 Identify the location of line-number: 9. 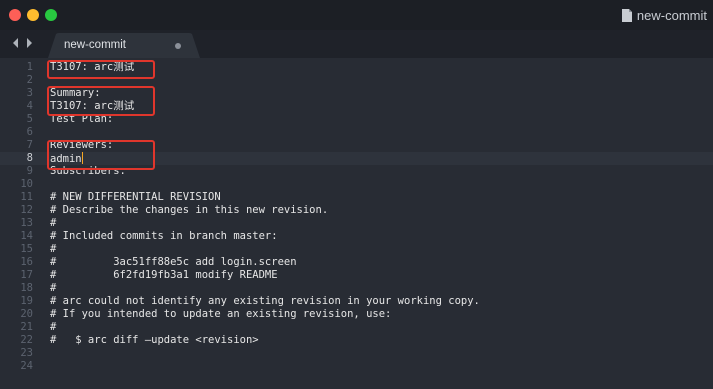
(29, 171).